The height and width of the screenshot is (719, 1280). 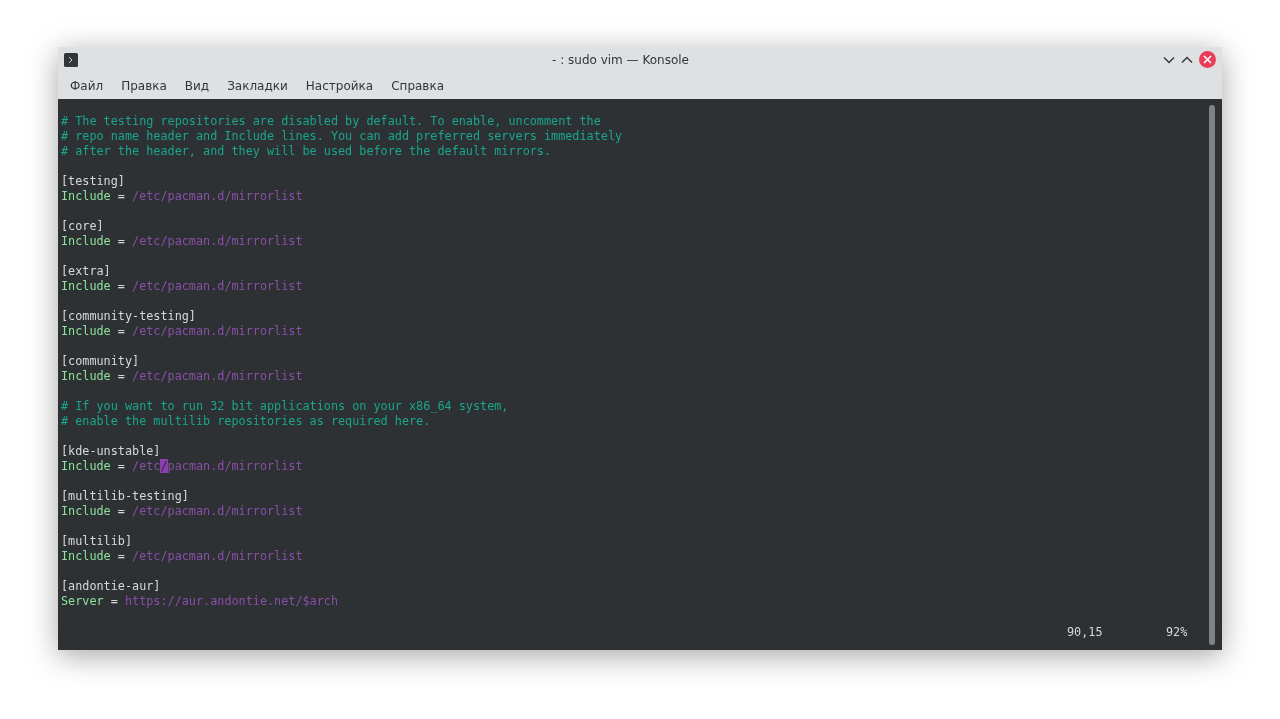 I want to click on section-header: [core], so click(x=82, y=226).